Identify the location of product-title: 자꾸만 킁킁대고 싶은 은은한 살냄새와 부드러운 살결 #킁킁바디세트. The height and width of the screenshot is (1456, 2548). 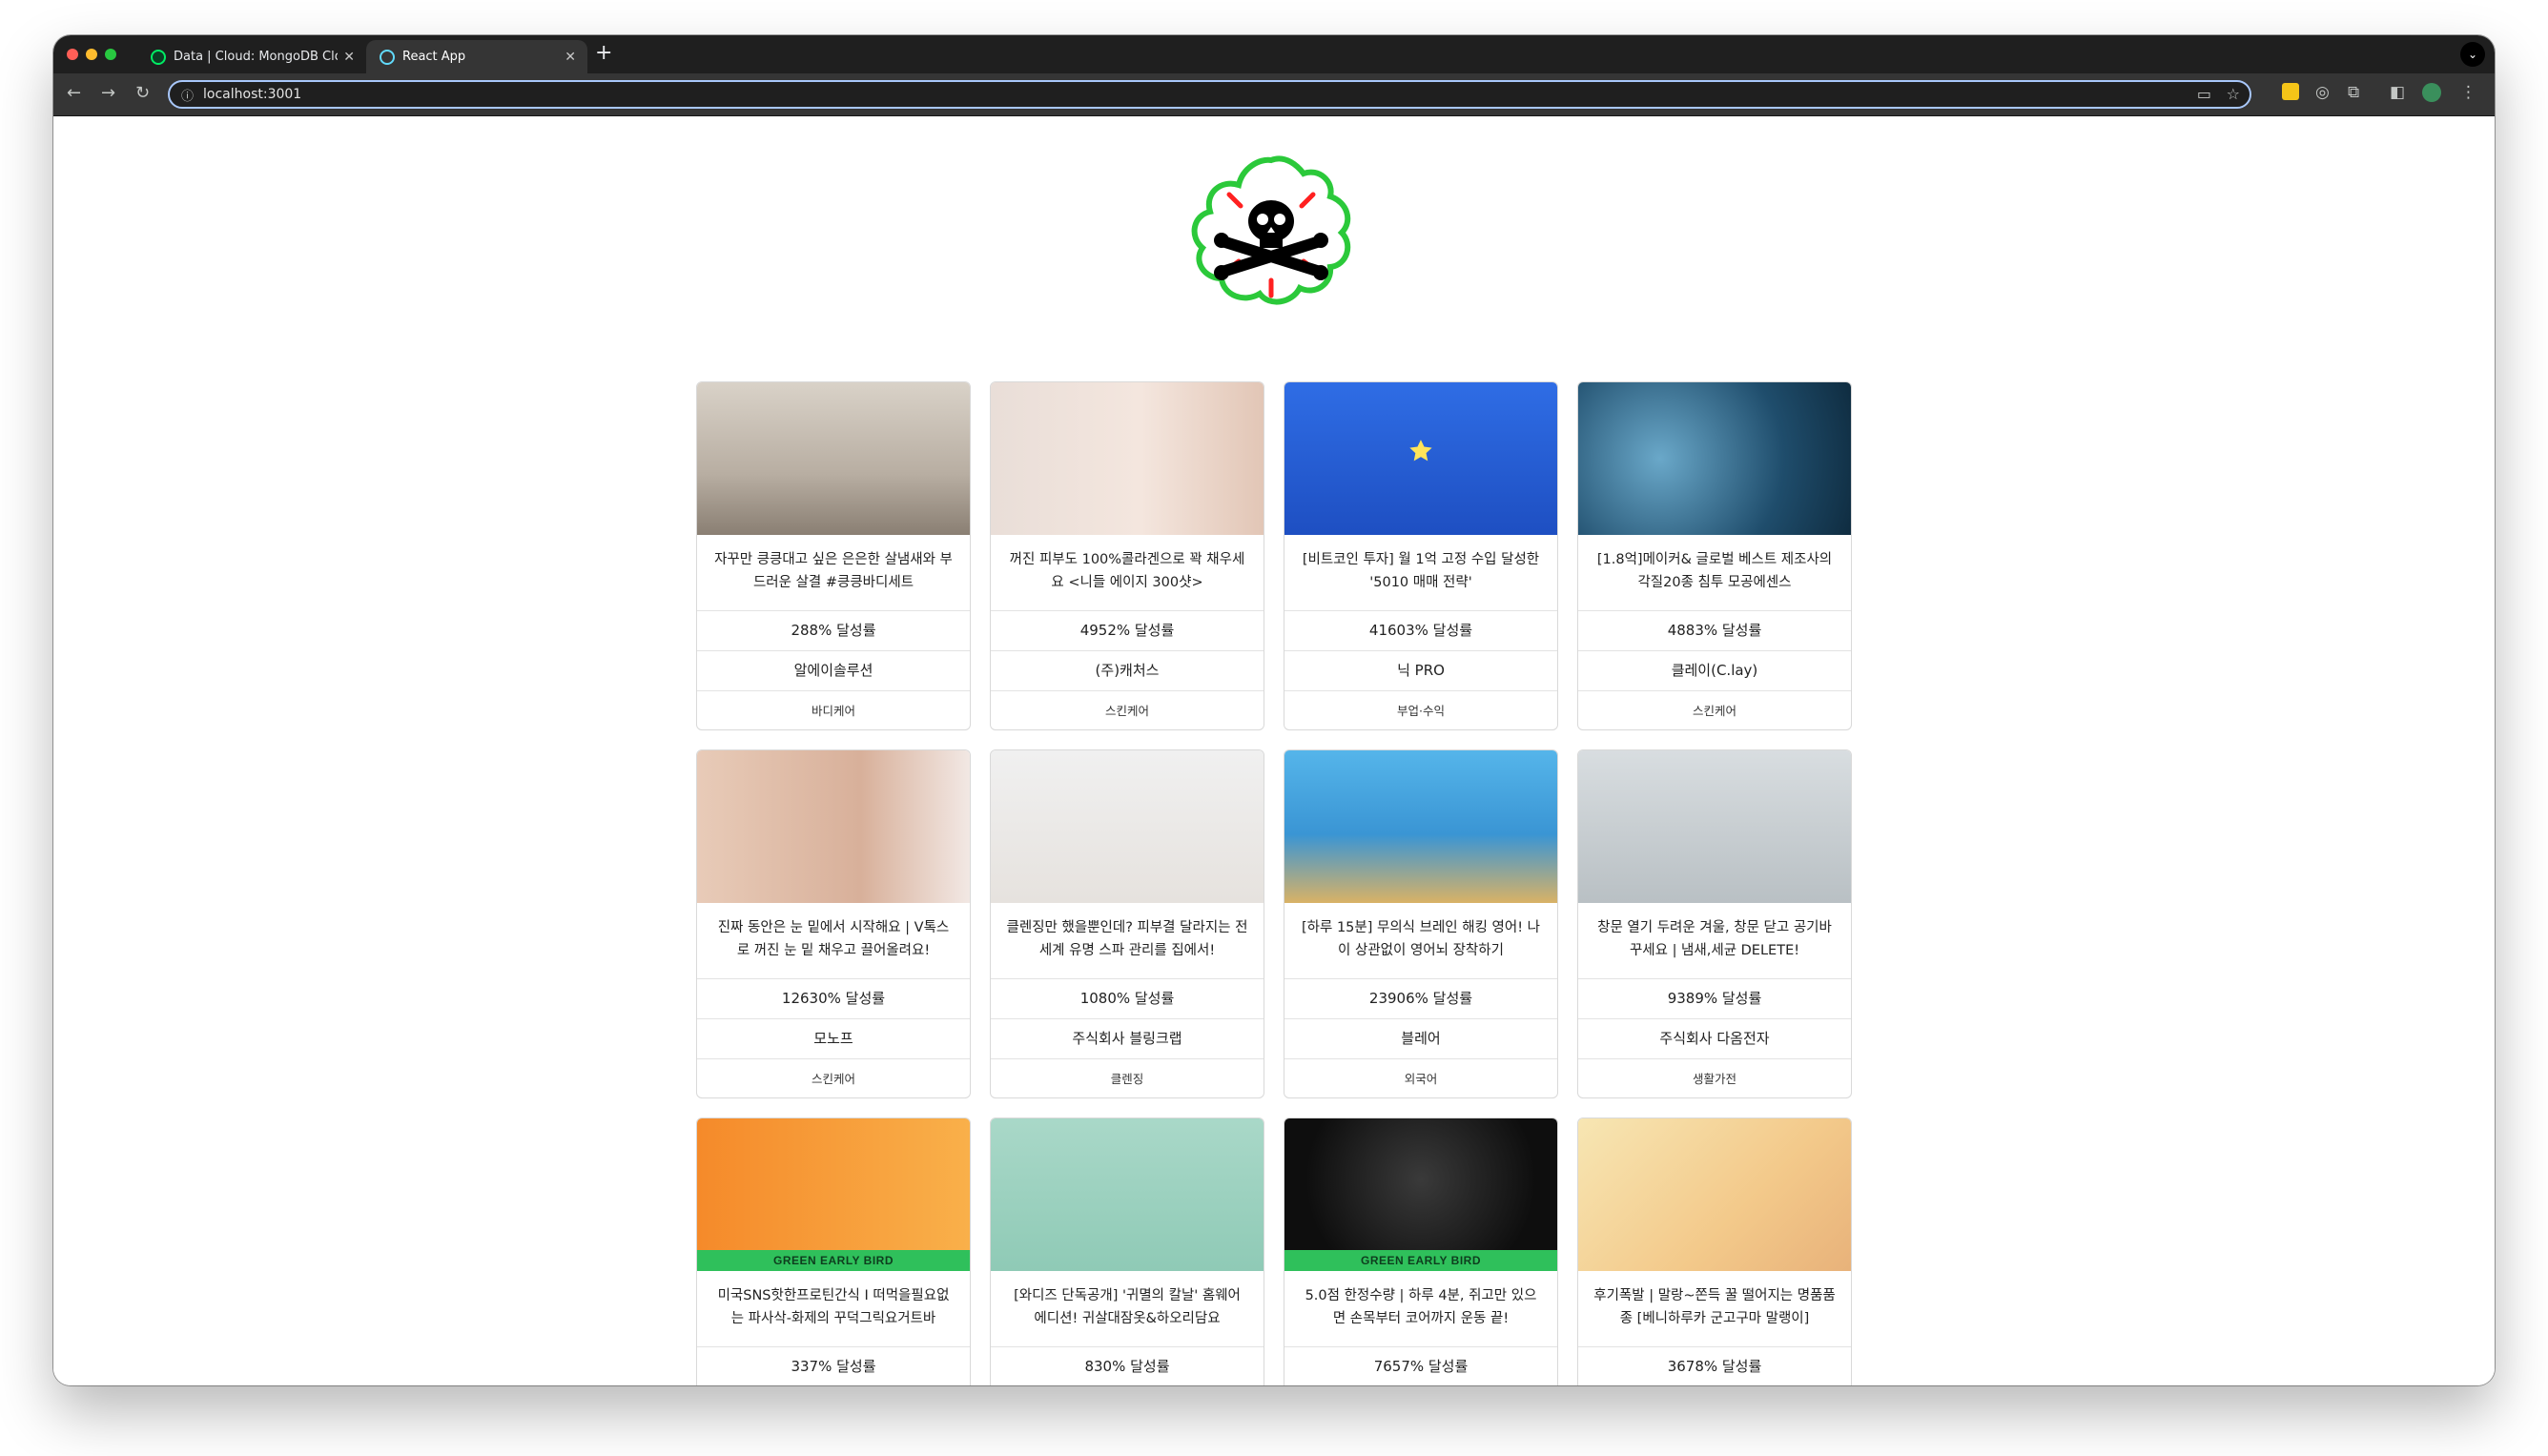
(833, 573).